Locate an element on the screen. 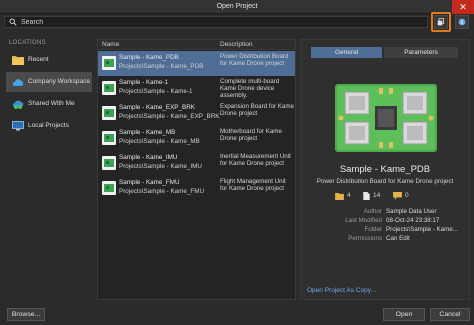 This screenshot has width=474, height=325. project-name: Sample - Kame_EXP_BRK is located at coordinates (157, 107).